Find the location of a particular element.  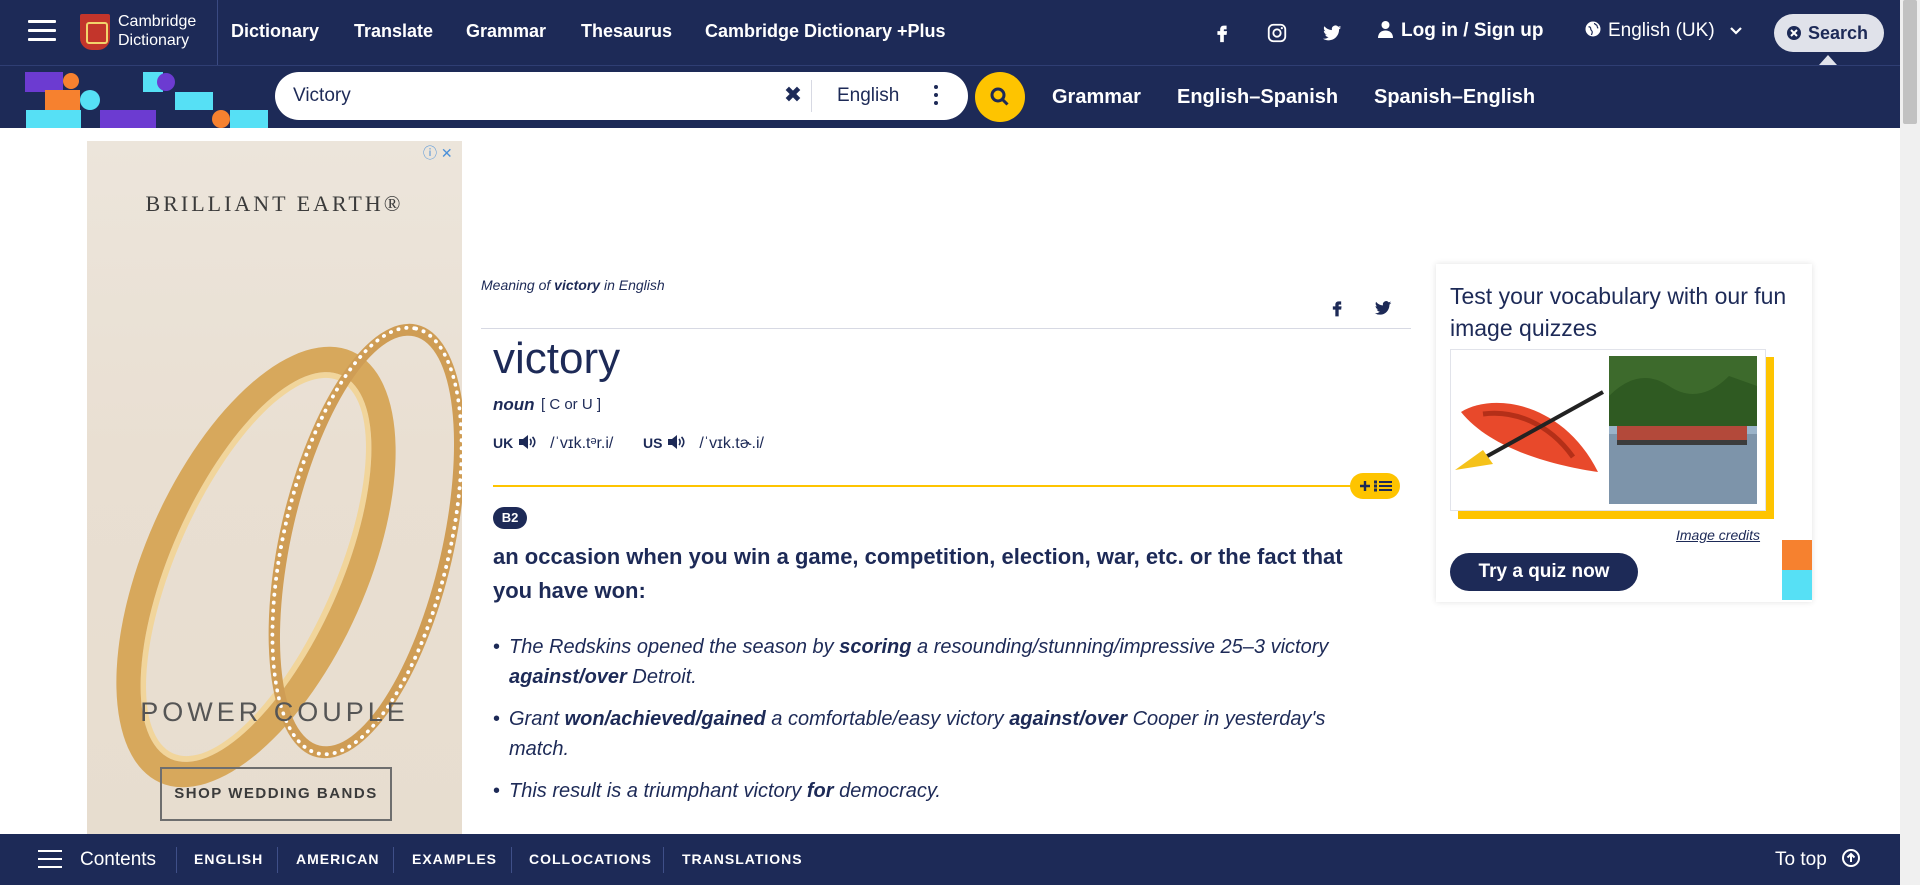

us-label: US is located at coordinates (653, 443).